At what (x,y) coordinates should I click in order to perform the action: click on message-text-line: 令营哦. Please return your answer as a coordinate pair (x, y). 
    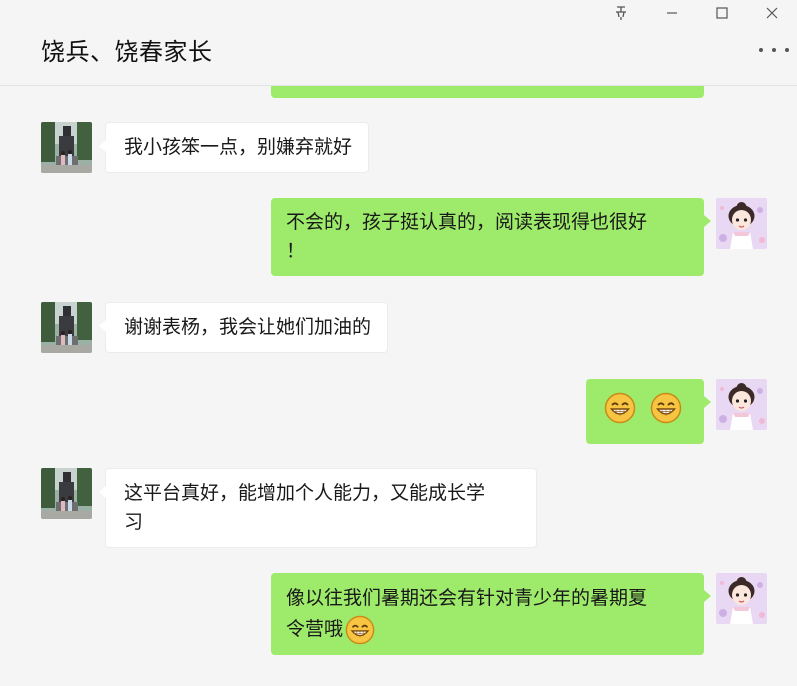
    Looking at the image, I should click on (315, 629).